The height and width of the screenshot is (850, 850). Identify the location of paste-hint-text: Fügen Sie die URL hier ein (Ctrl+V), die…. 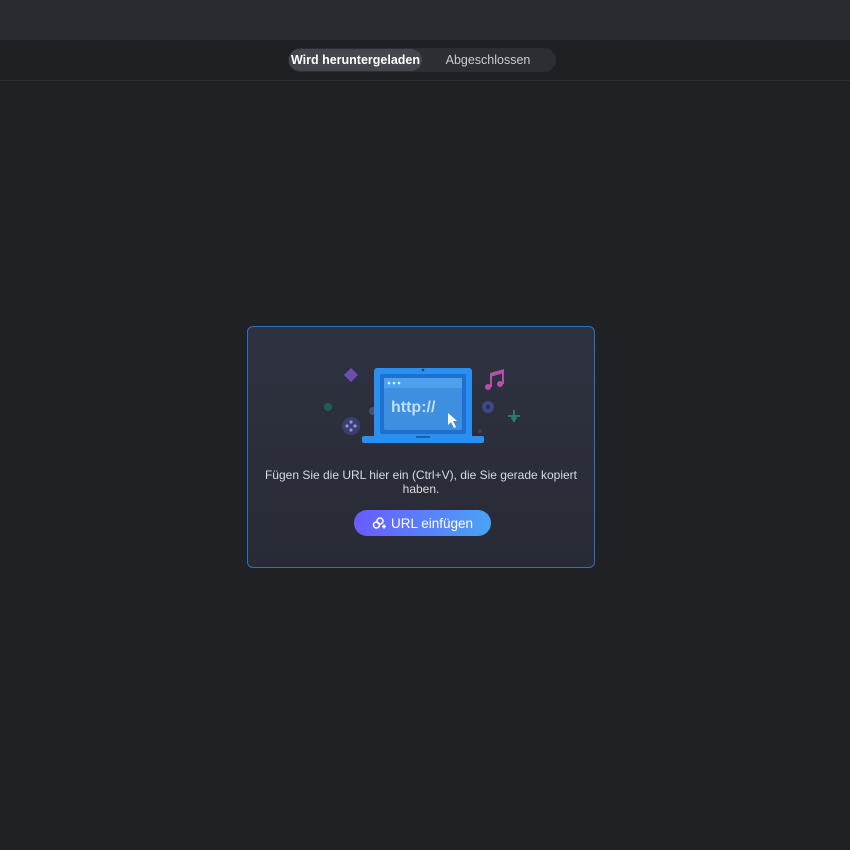
(421, 482).